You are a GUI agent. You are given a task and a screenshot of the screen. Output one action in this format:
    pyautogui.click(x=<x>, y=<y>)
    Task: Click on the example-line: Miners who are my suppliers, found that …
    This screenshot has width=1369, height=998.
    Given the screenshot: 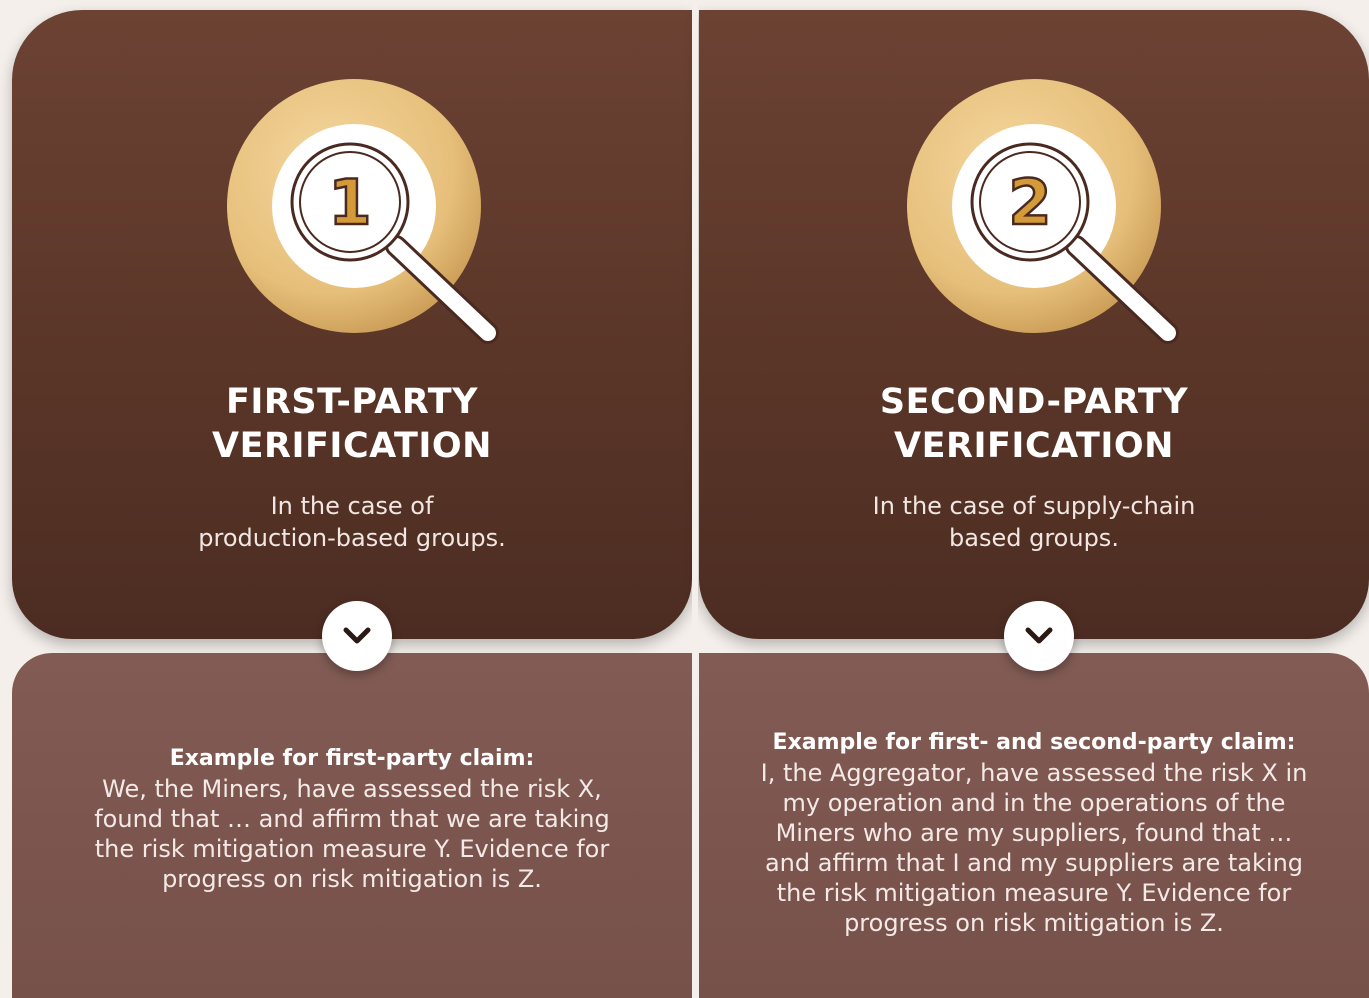 What is the action you would take?
    pyautogui.click(x=1034, y=833)
    